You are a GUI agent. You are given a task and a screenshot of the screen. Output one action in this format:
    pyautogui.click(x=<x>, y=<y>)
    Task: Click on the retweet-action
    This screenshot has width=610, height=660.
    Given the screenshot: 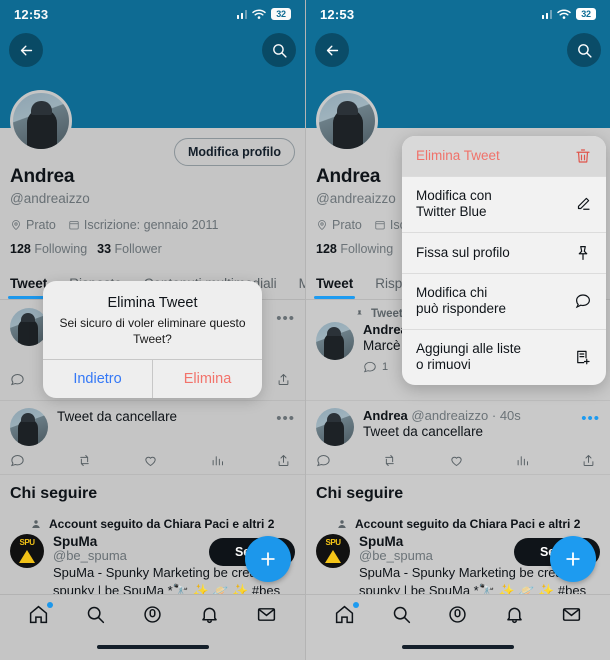 What is the action you would take?
    pyautogui.click(x=389, y=460)
    